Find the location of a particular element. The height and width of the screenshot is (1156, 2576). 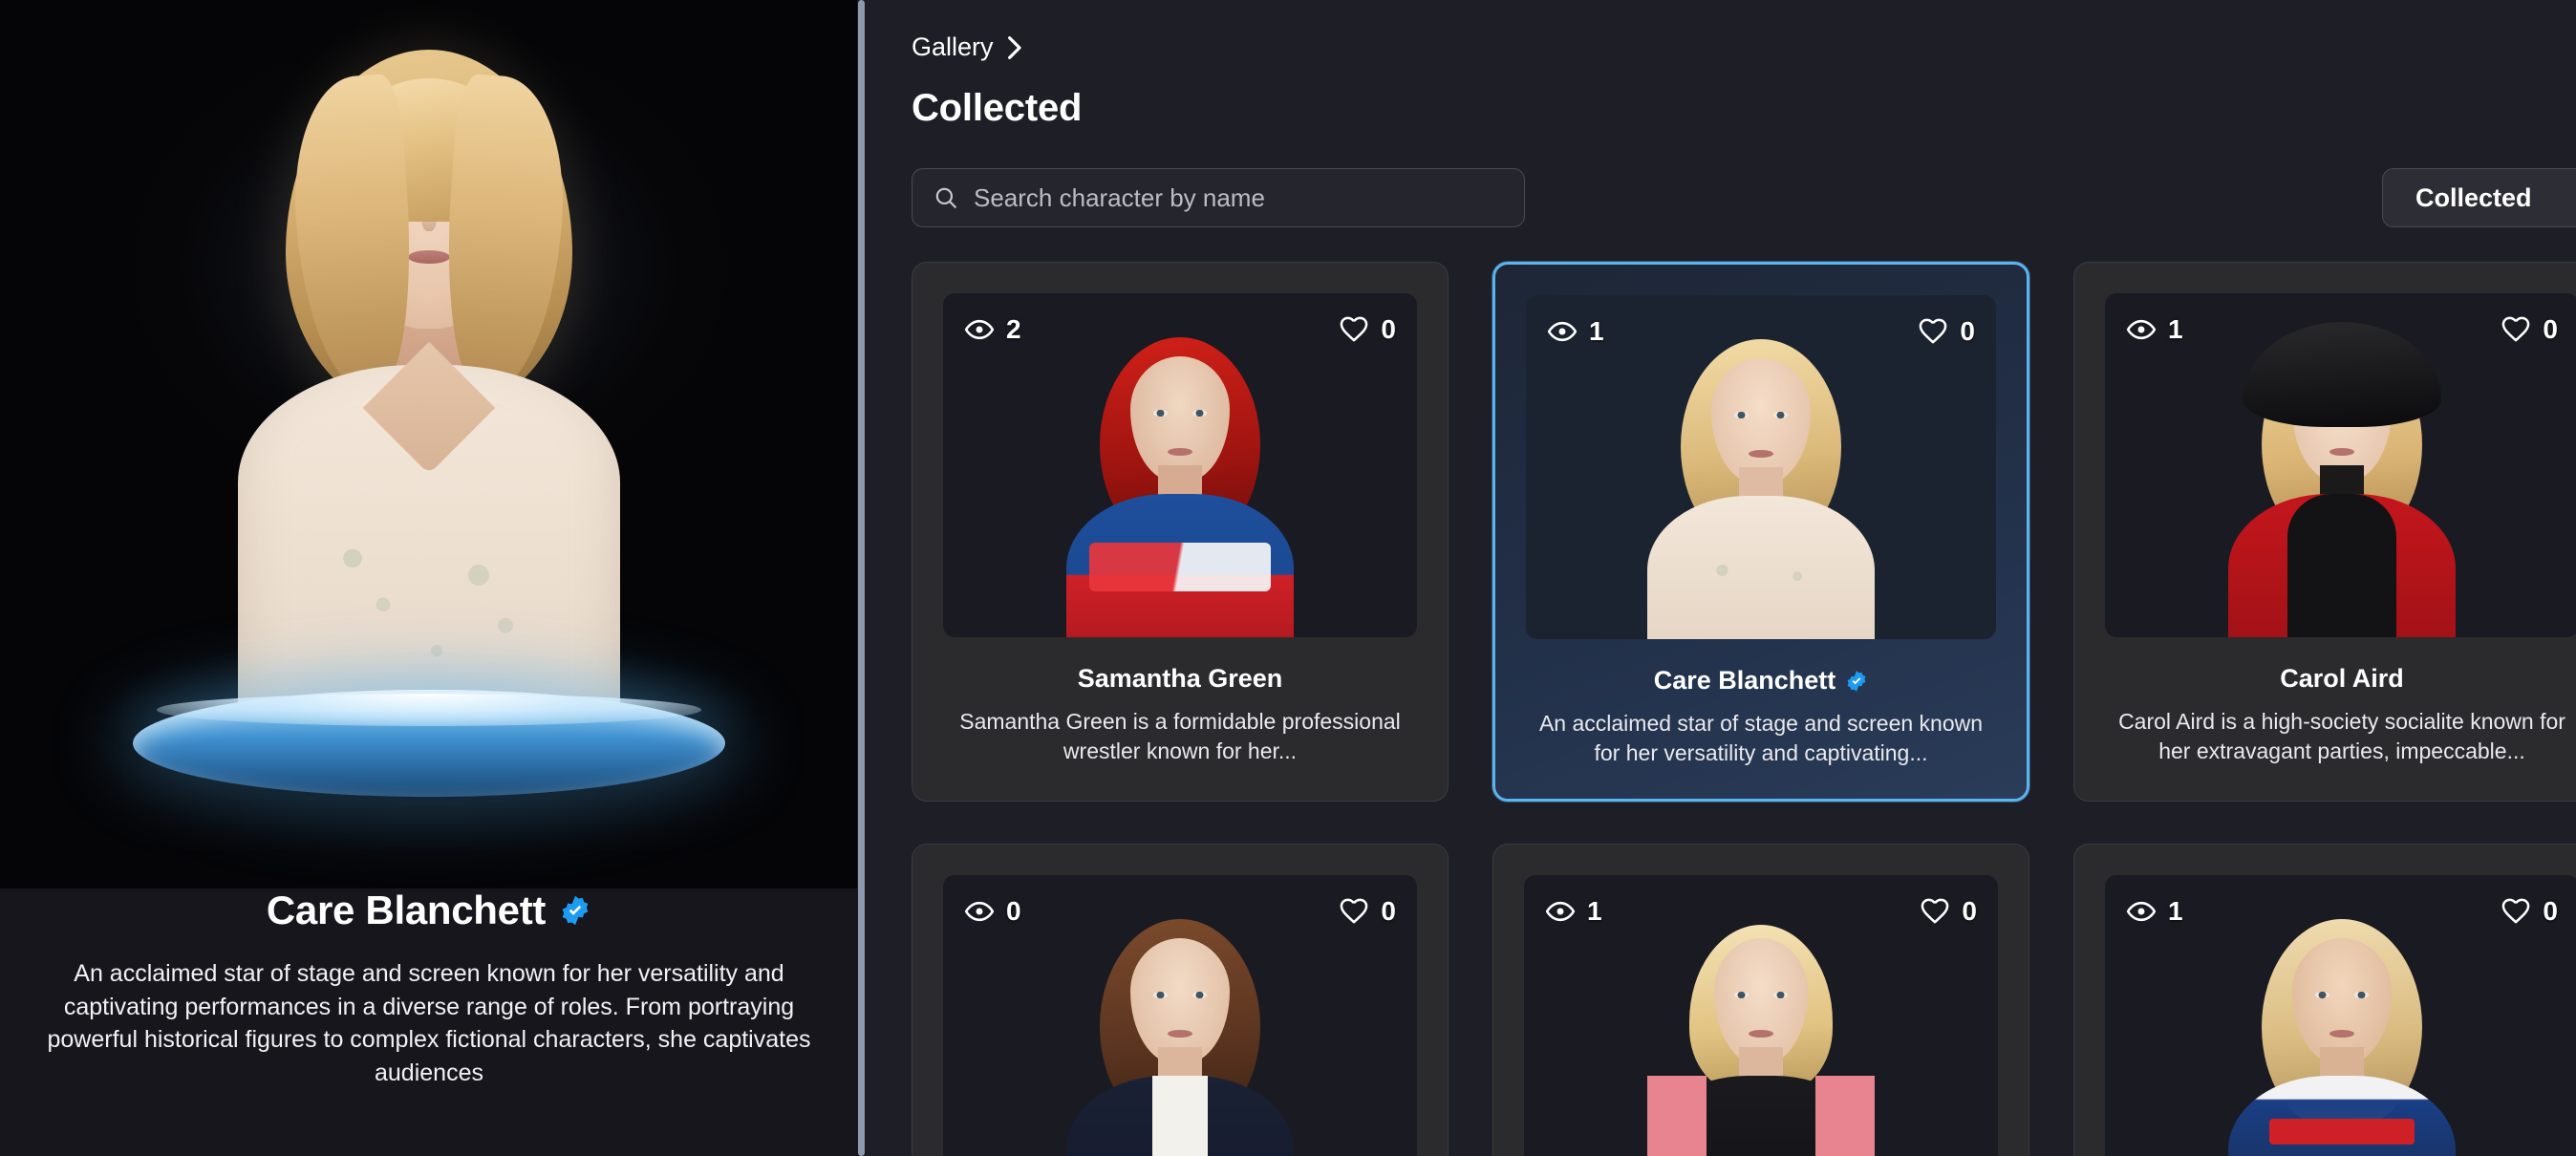

card-name-row: Samantha Green is located at coordinates (1180, 679).